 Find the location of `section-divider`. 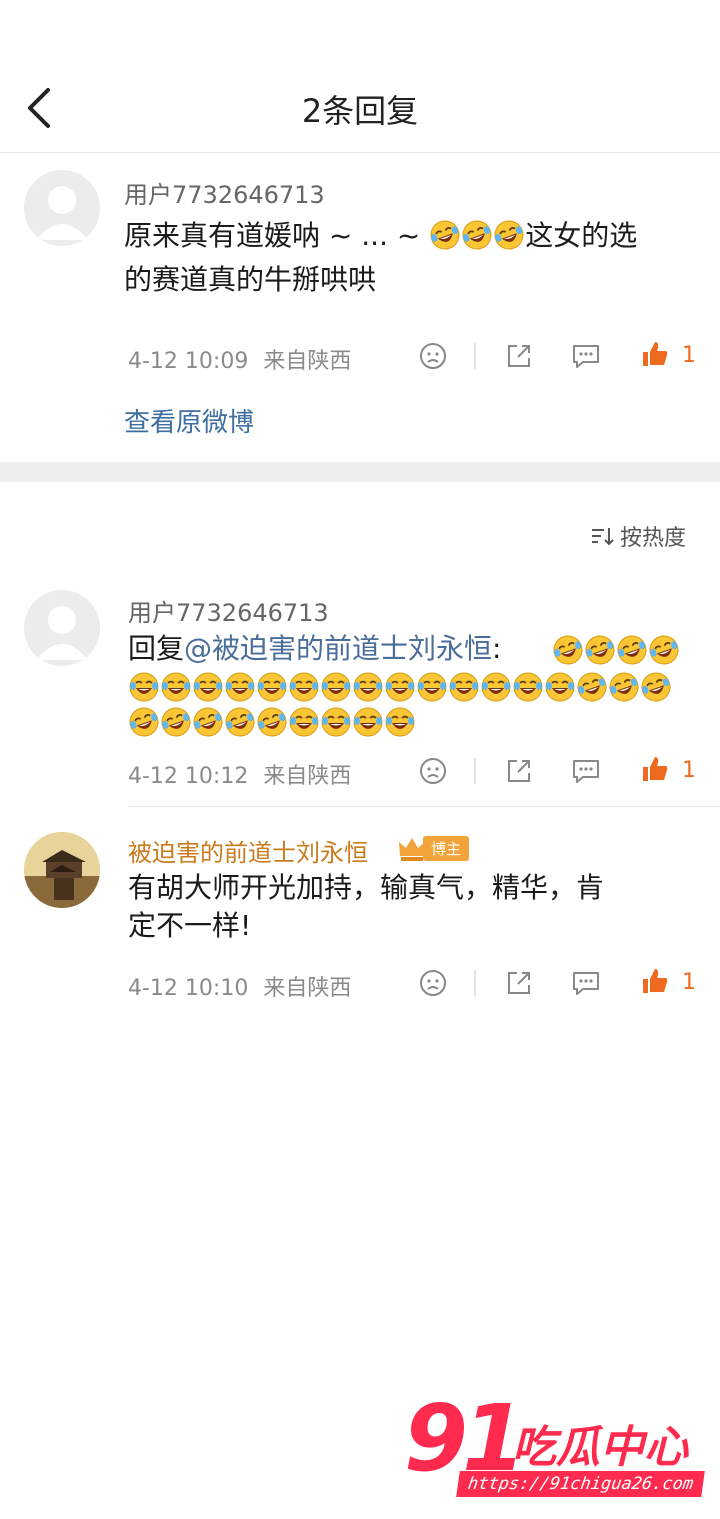

section-divider is located at coordinates (360, 472).